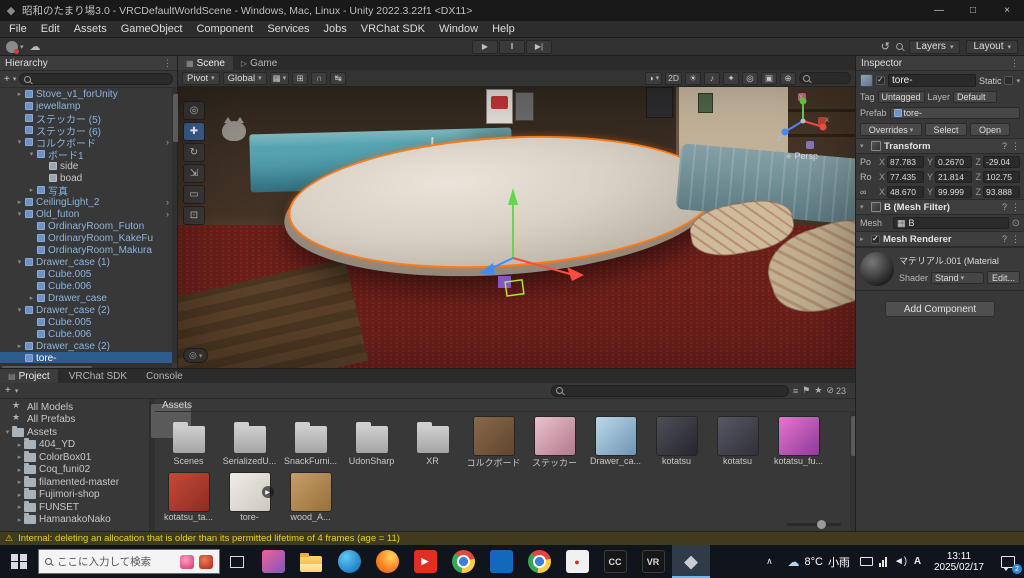 The image size is (1024, 578). Describe the element at coordinates (802, 156) in the screenshot. I see `projection-mode-label: ◆ Persp` at that location.